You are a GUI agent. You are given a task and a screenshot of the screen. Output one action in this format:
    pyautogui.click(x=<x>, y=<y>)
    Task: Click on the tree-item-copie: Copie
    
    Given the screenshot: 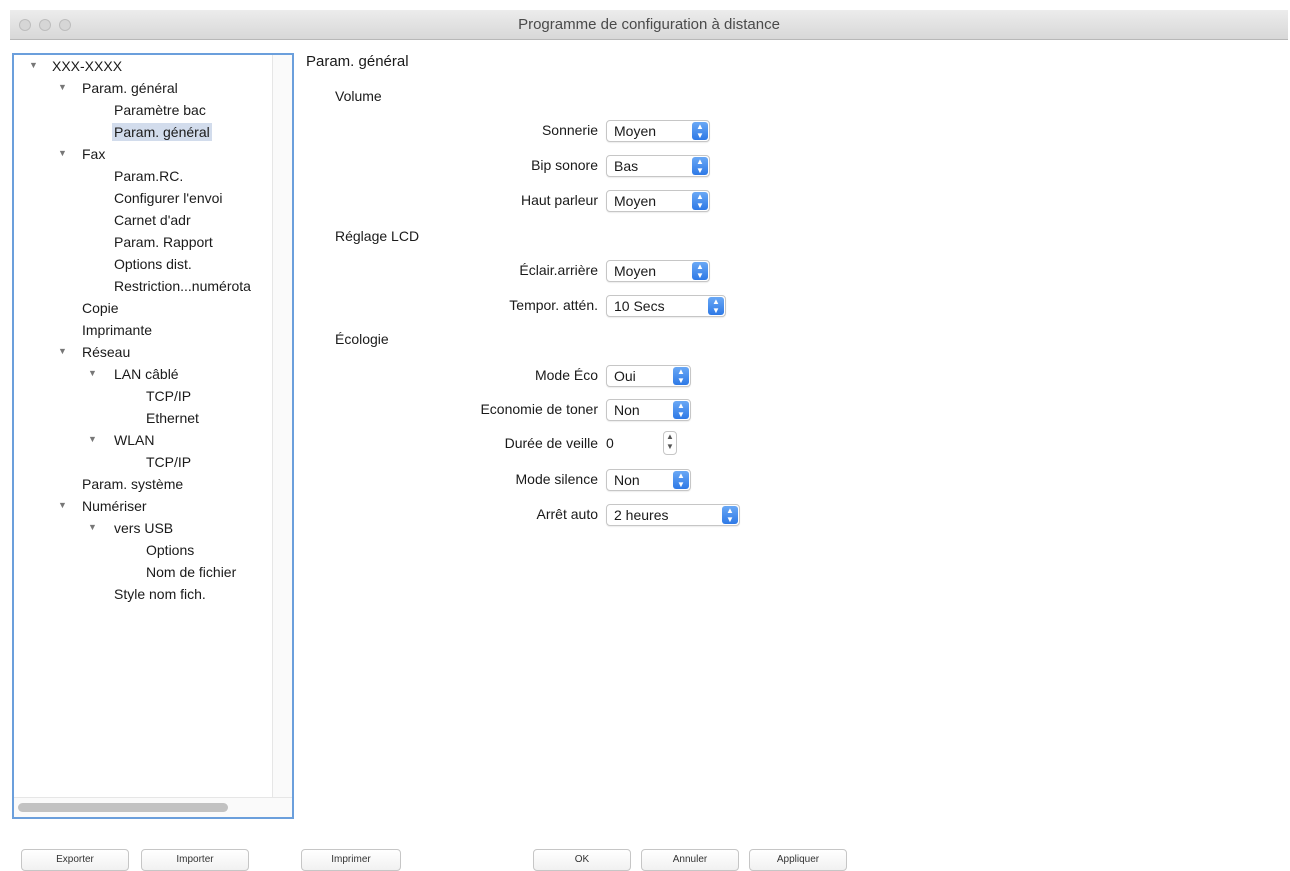 What is the action you would take?
    pyautogui.click(x=100, y=308)
    